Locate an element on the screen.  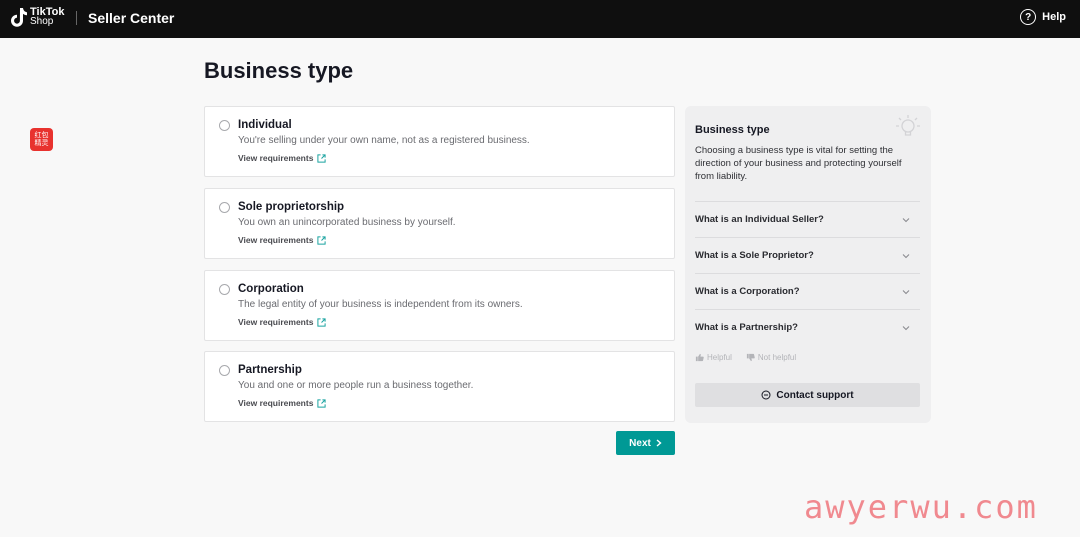
faq-question: What is an Individual Seller? is located at coordinates (759, 219).